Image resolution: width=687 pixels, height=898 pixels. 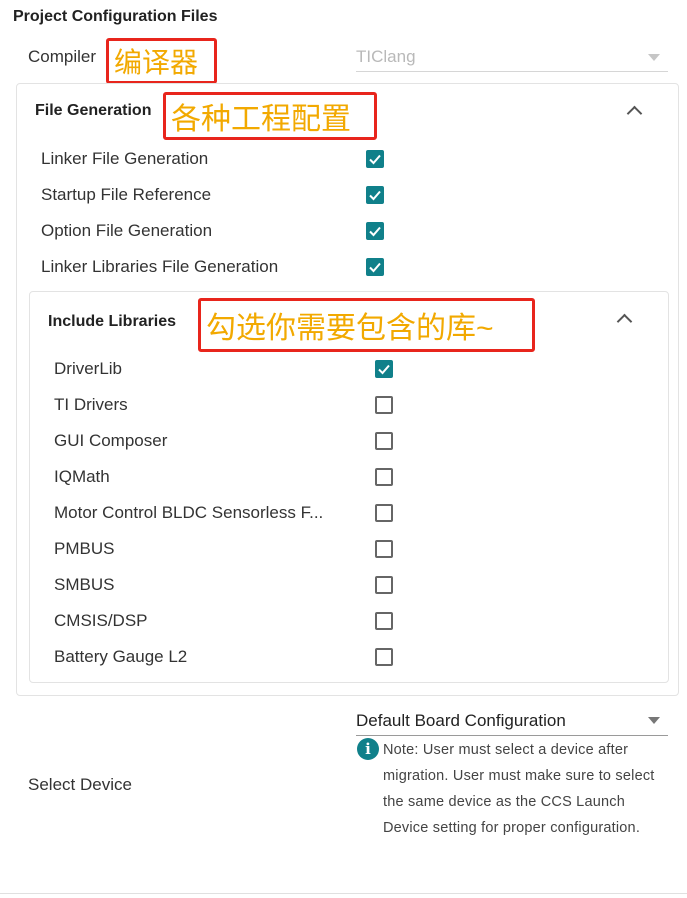 I want to click on file-generation-collapse-button, so click(x=634, y=113).